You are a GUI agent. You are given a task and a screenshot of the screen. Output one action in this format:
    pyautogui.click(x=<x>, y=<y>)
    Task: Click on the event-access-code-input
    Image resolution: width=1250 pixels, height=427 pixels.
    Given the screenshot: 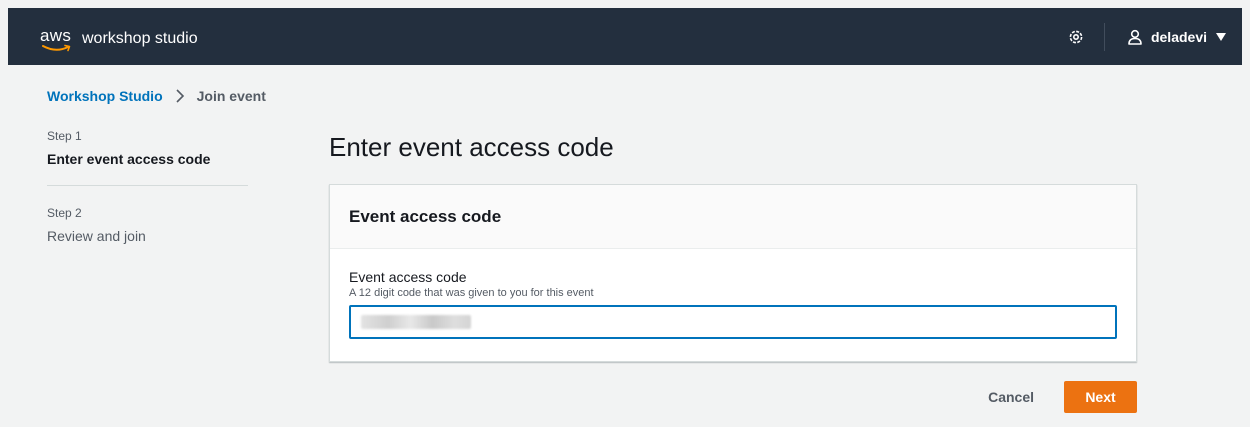 What is the action you would take?
    pyautogui.click(x=733, y=322)
    